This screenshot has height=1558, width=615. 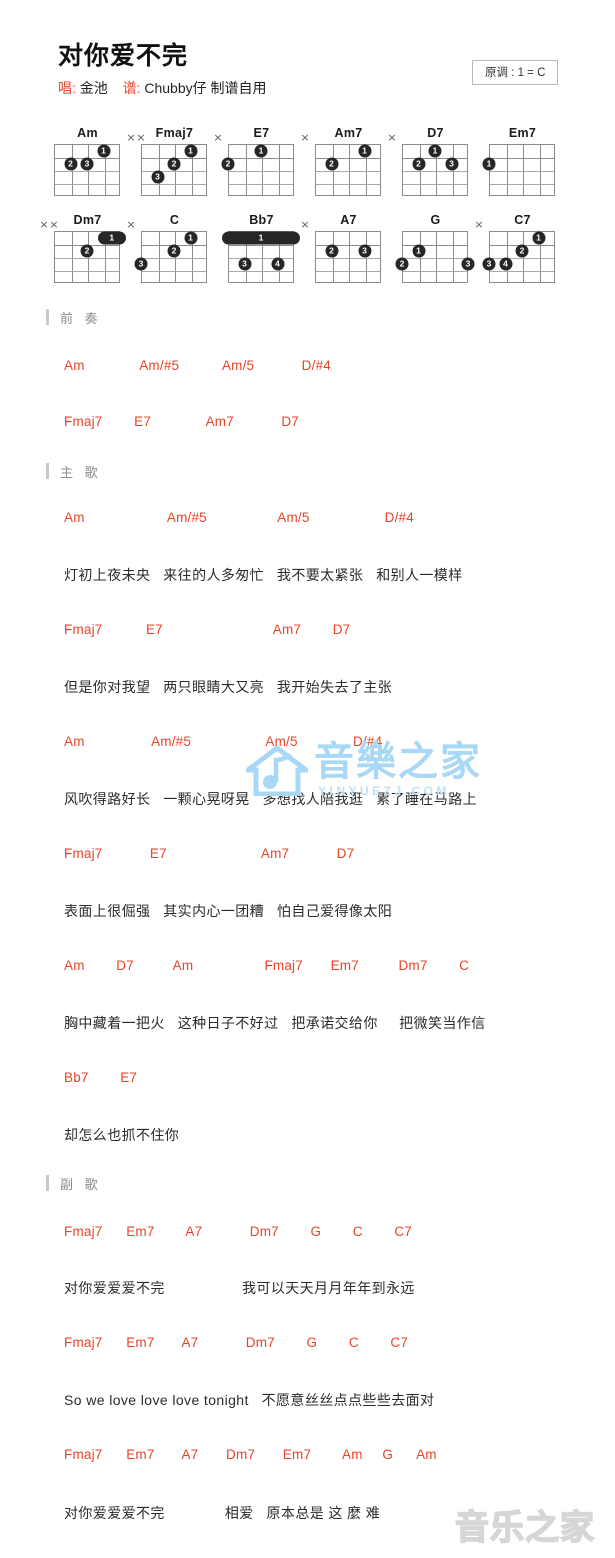 I want to click on chord-diagram-name: Am, so click(x=87, y=133).